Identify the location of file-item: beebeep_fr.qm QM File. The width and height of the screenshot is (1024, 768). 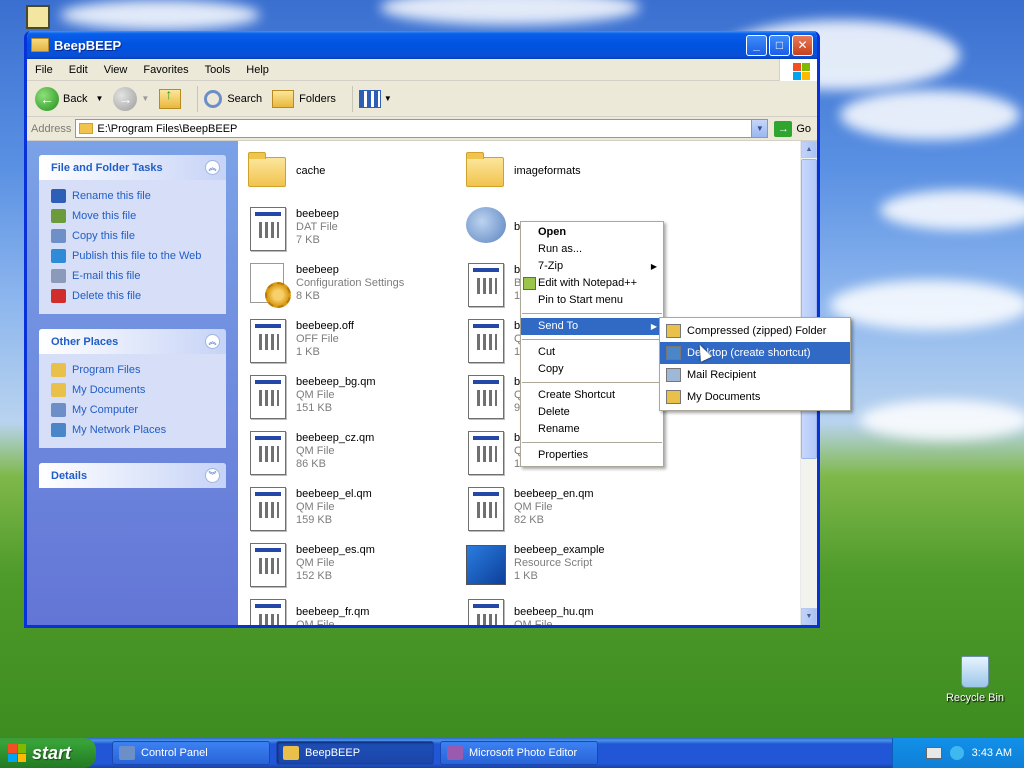
(351, 609).